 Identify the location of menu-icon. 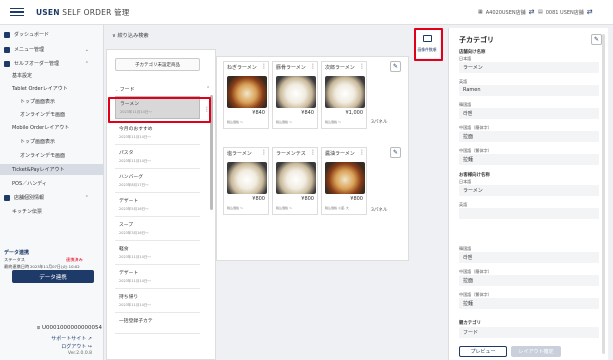
(17, 12).